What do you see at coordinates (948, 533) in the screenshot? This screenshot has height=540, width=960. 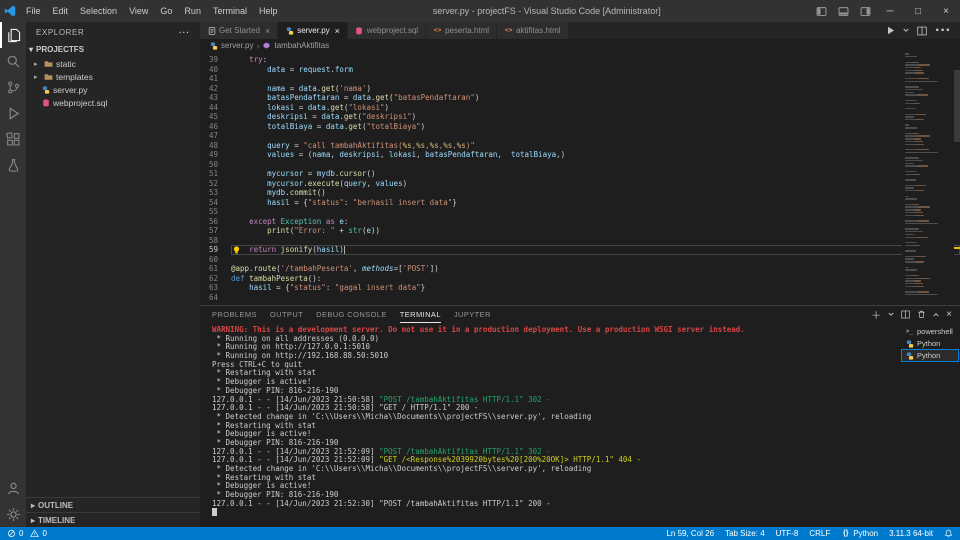 I see `notifications-bell-icon` at bounding box center [948, 533].